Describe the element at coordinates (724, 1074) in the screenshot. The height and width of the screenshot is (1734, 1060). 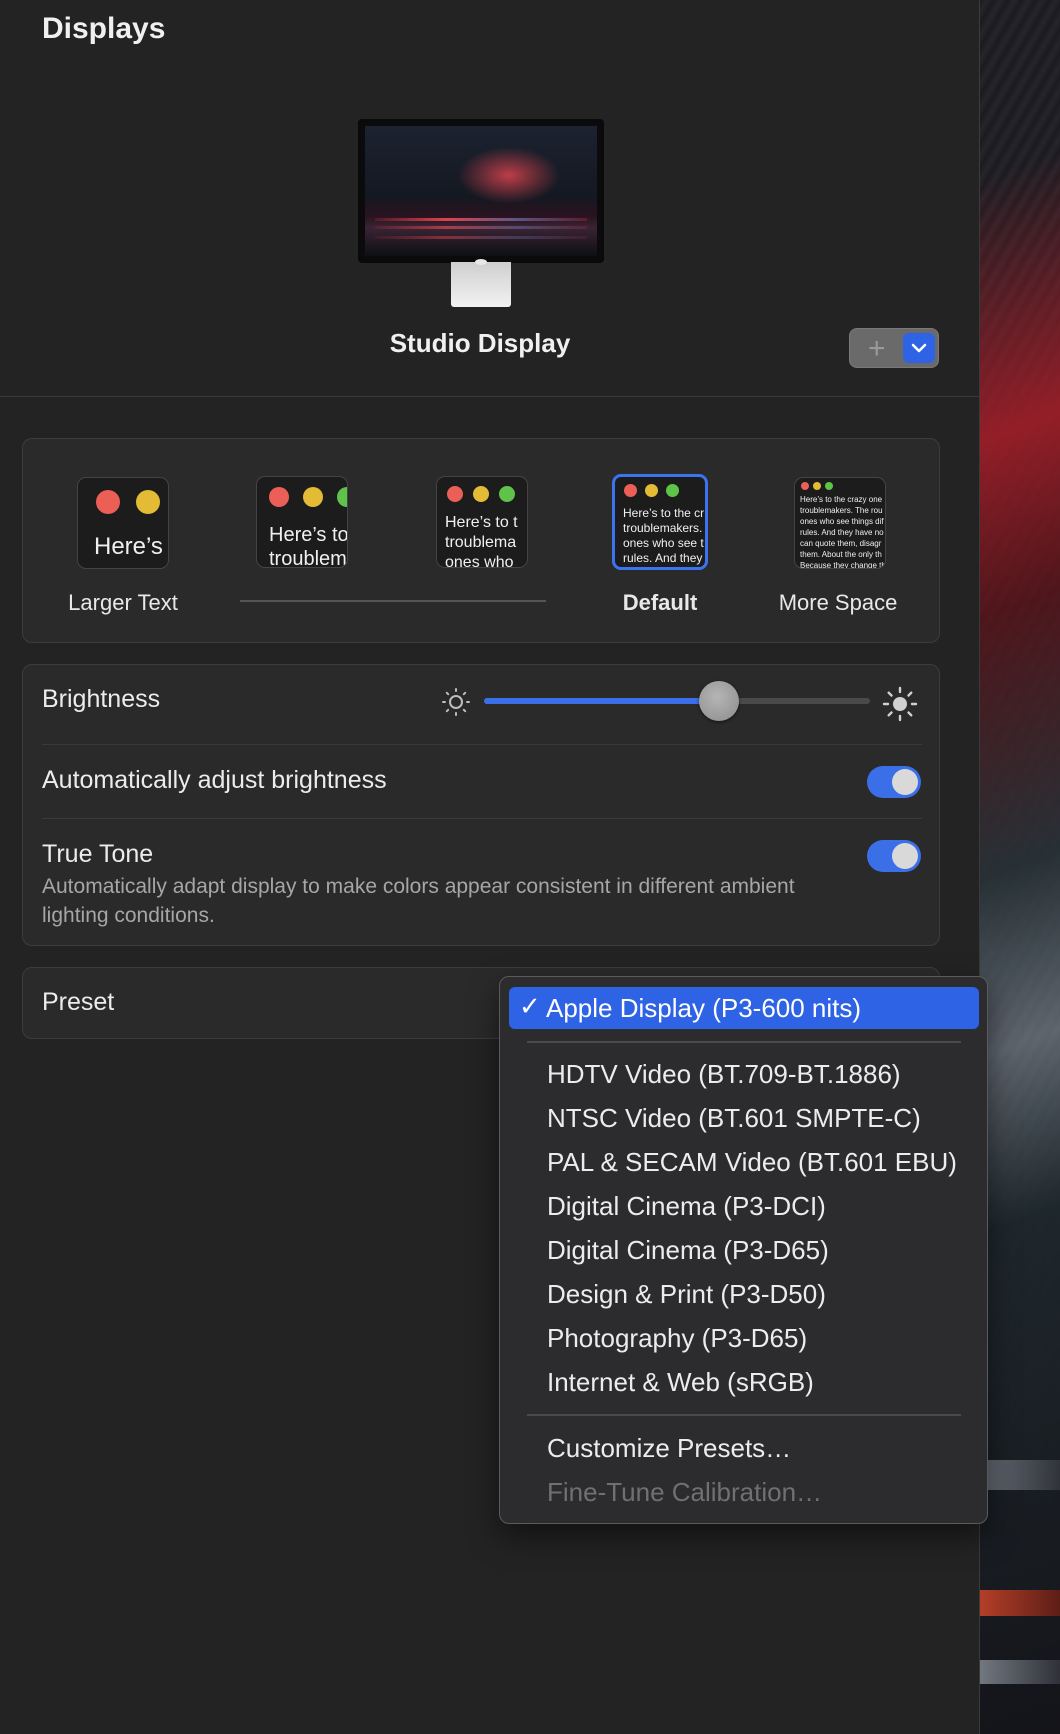
I see `menu-item: HDTV Video (BT.709-BT.1886)` at that location.